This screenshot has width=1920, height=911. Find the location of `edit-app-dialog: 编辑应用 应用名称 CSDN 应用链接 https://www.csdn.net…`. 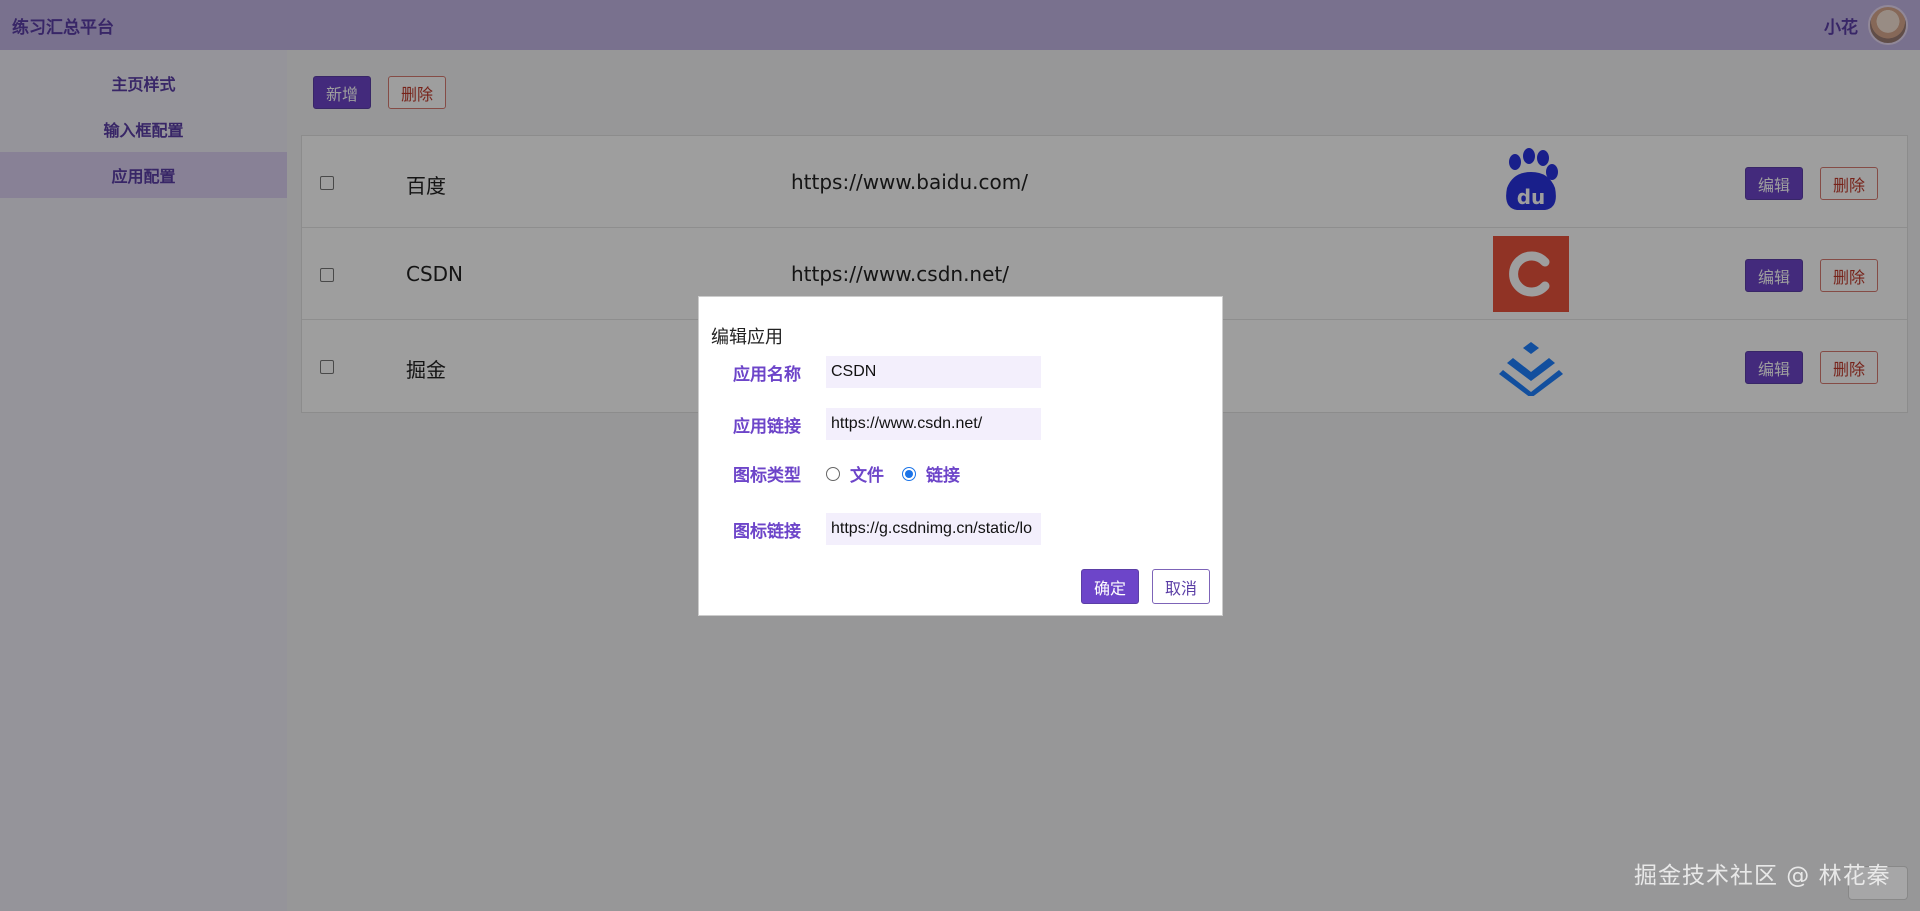

edit-app-dialog: 编辑应用 应用名称 CSDN 应用链接 https://www.csdn.net… is located at coordinates (960, 456).